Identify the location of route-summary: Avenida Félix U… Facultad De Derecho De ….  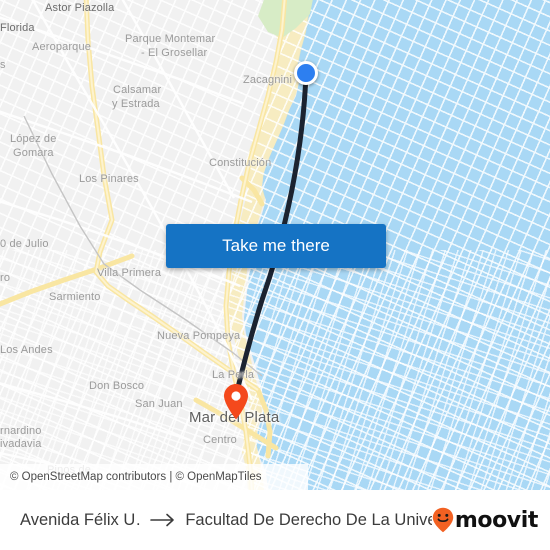
(216, 520).